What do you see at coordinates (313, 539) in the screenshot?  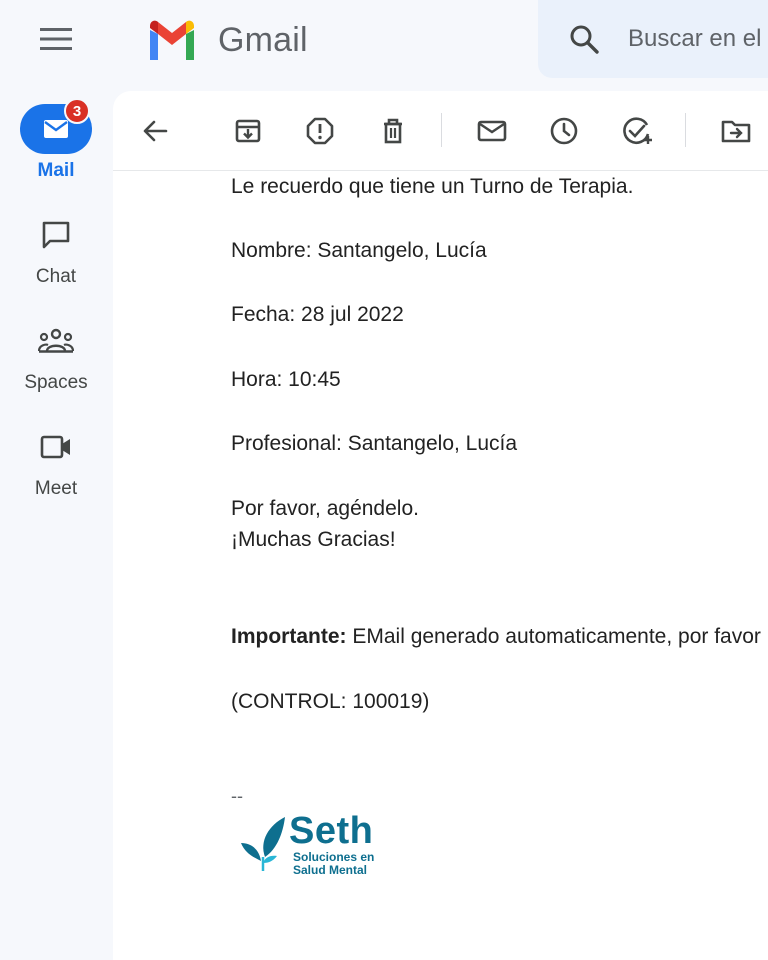 I see `thanks-line: ¡Muchas Gracias!` at bounding box center [313, 539].